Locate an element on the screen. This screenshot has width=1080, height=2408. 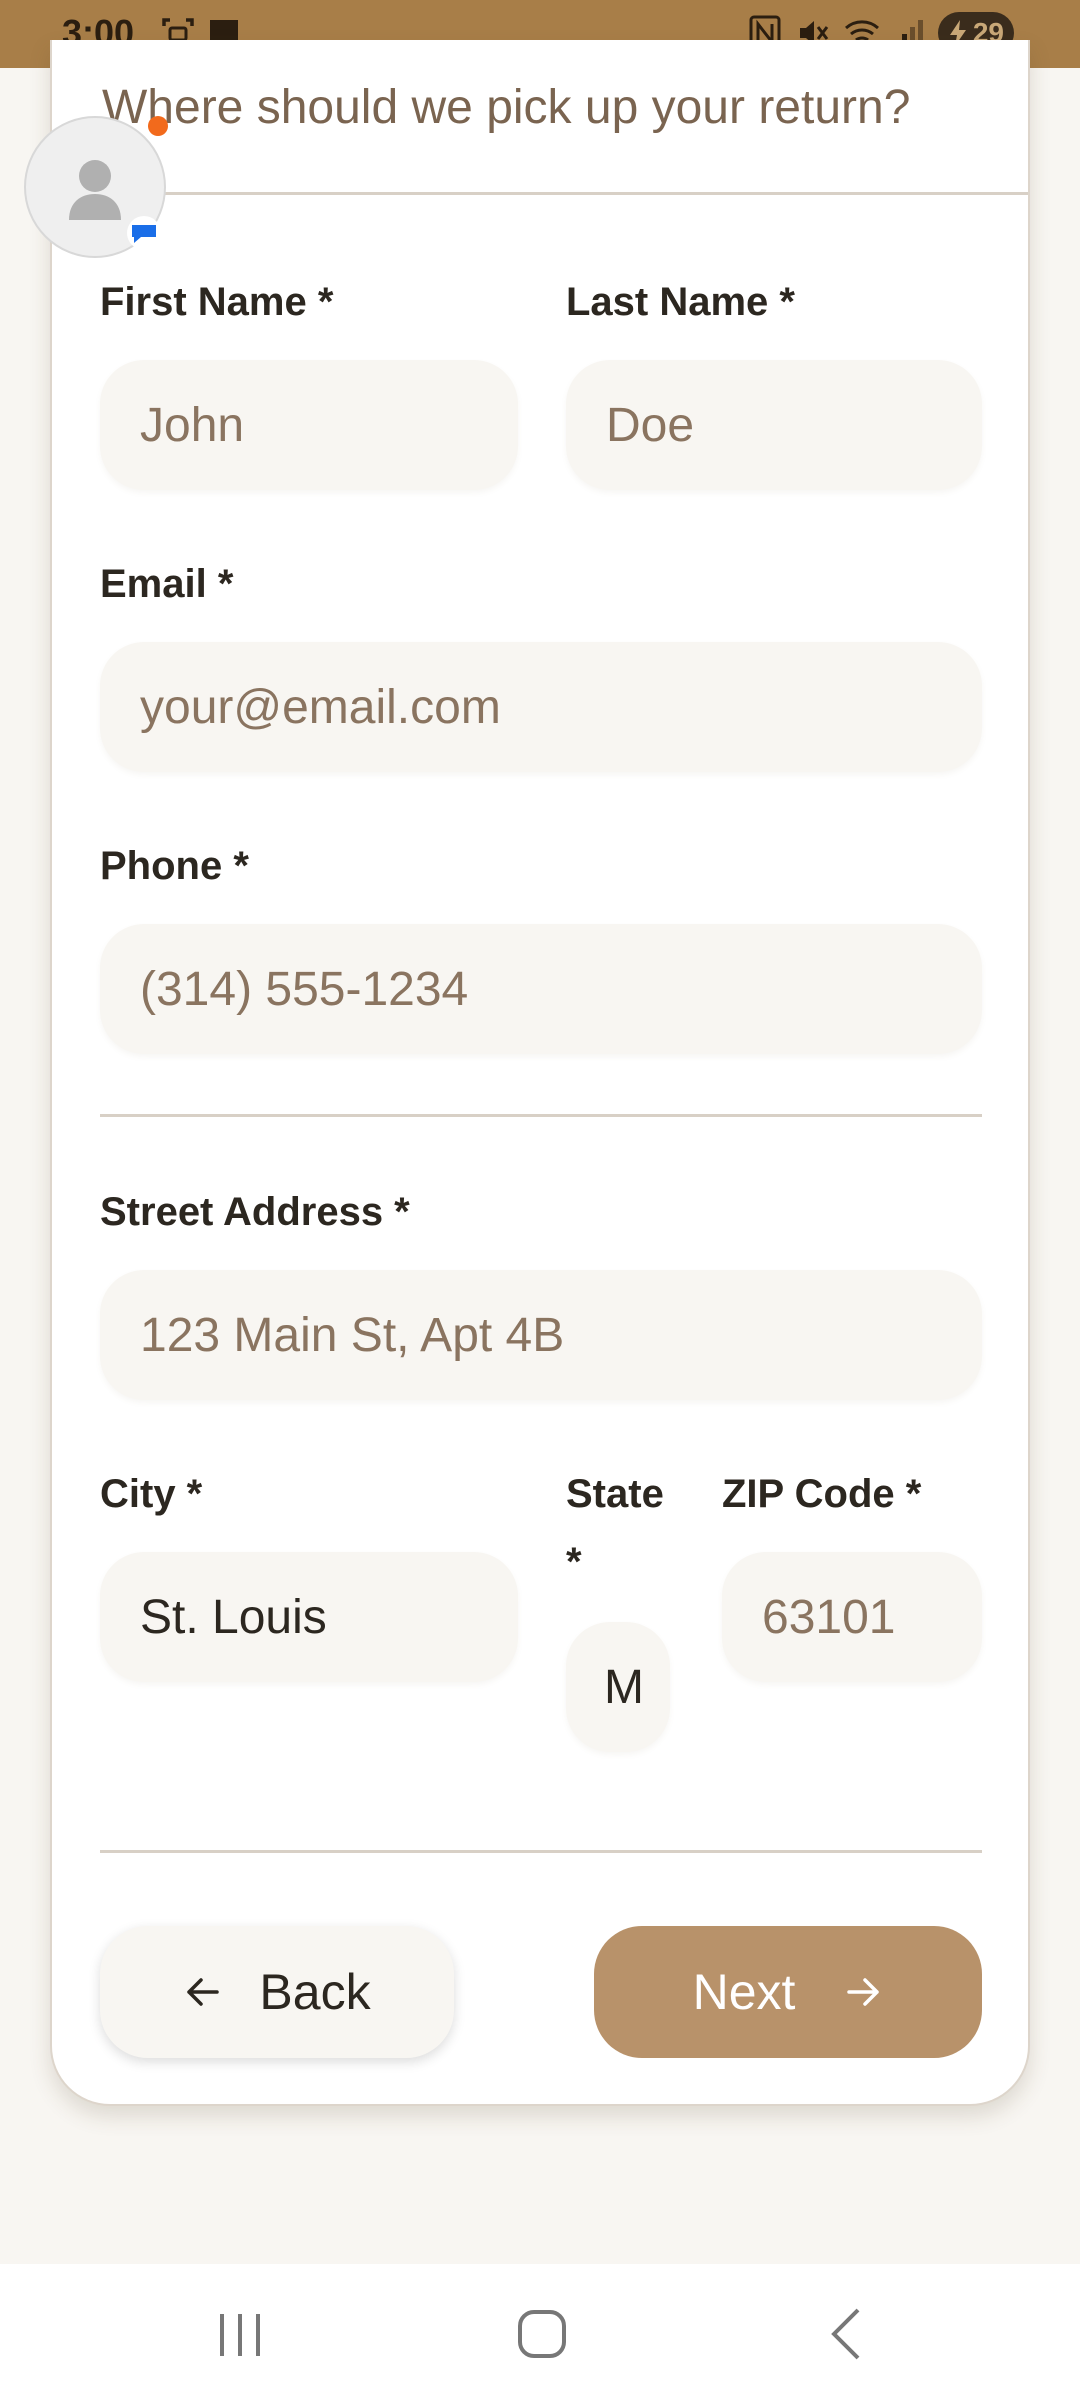
phone-label: Phone * is located at coordinates (174, 866).